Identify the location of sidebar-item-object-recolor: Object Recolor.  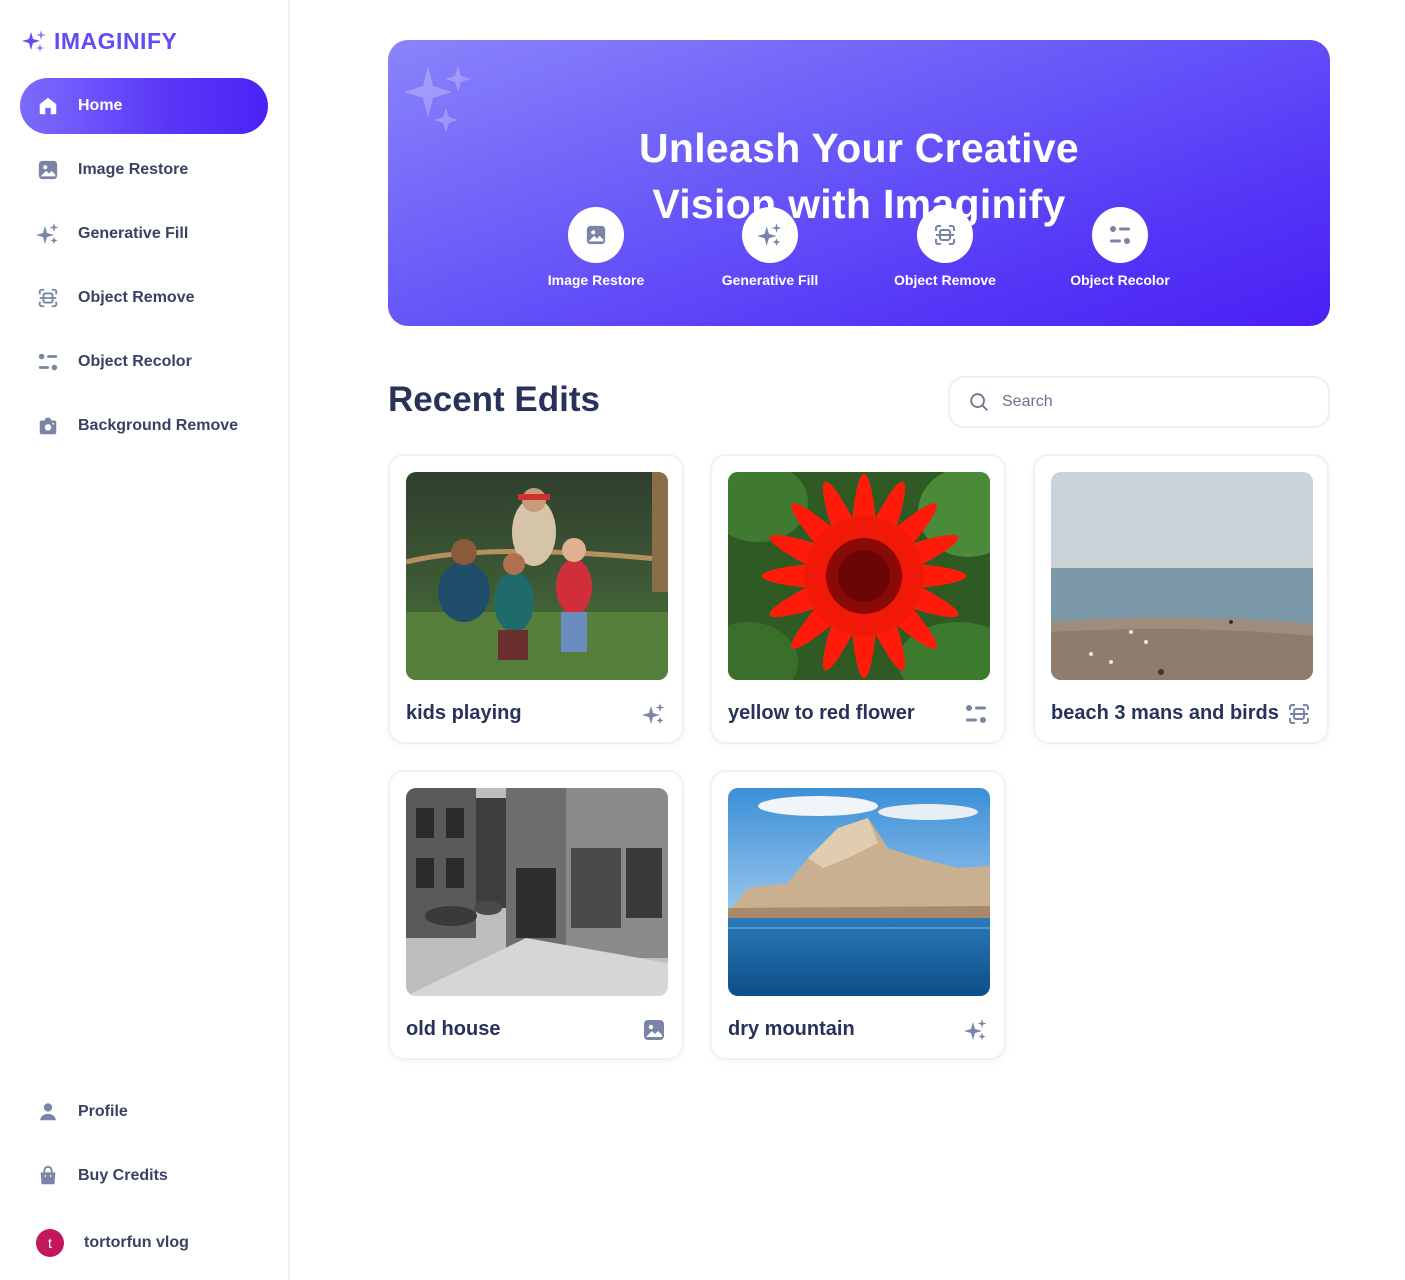
(144, 362).